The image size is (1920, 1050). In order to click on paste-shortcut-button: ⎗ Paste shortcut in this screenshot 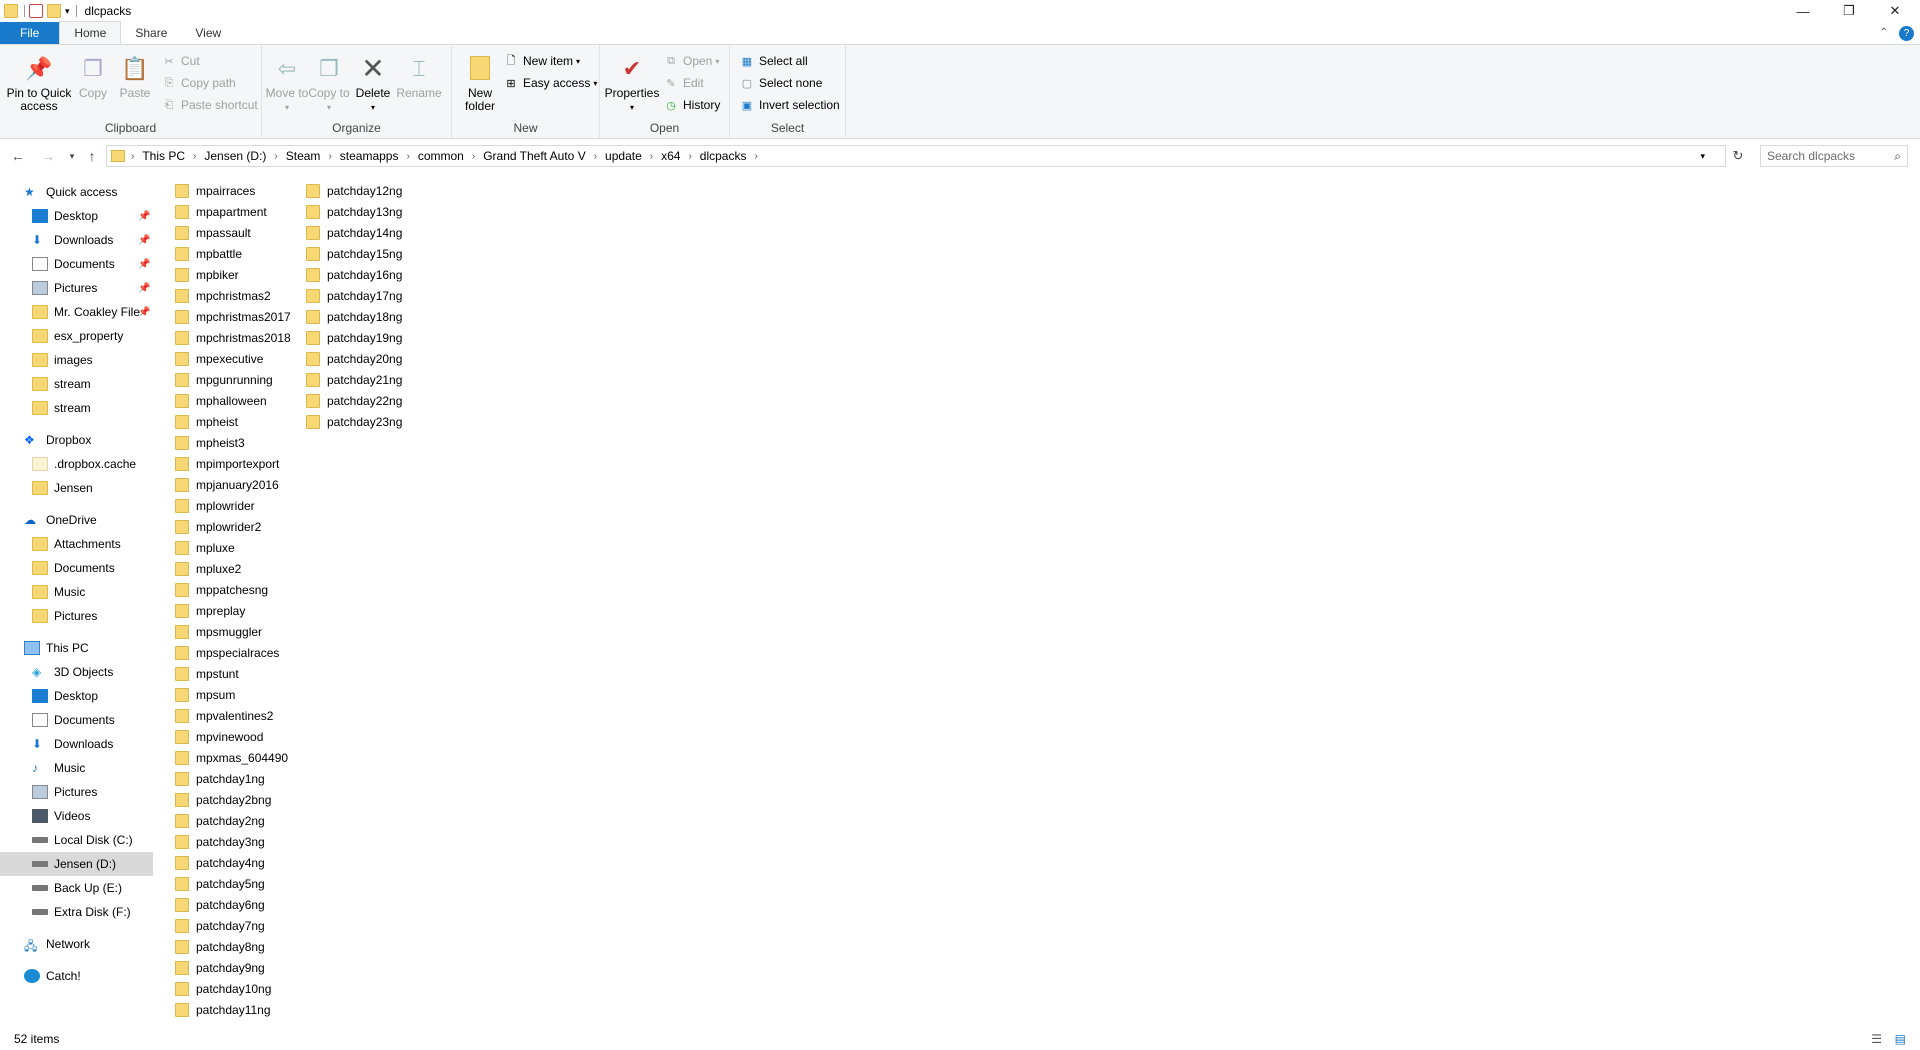, I will do `click(210, 105)`.